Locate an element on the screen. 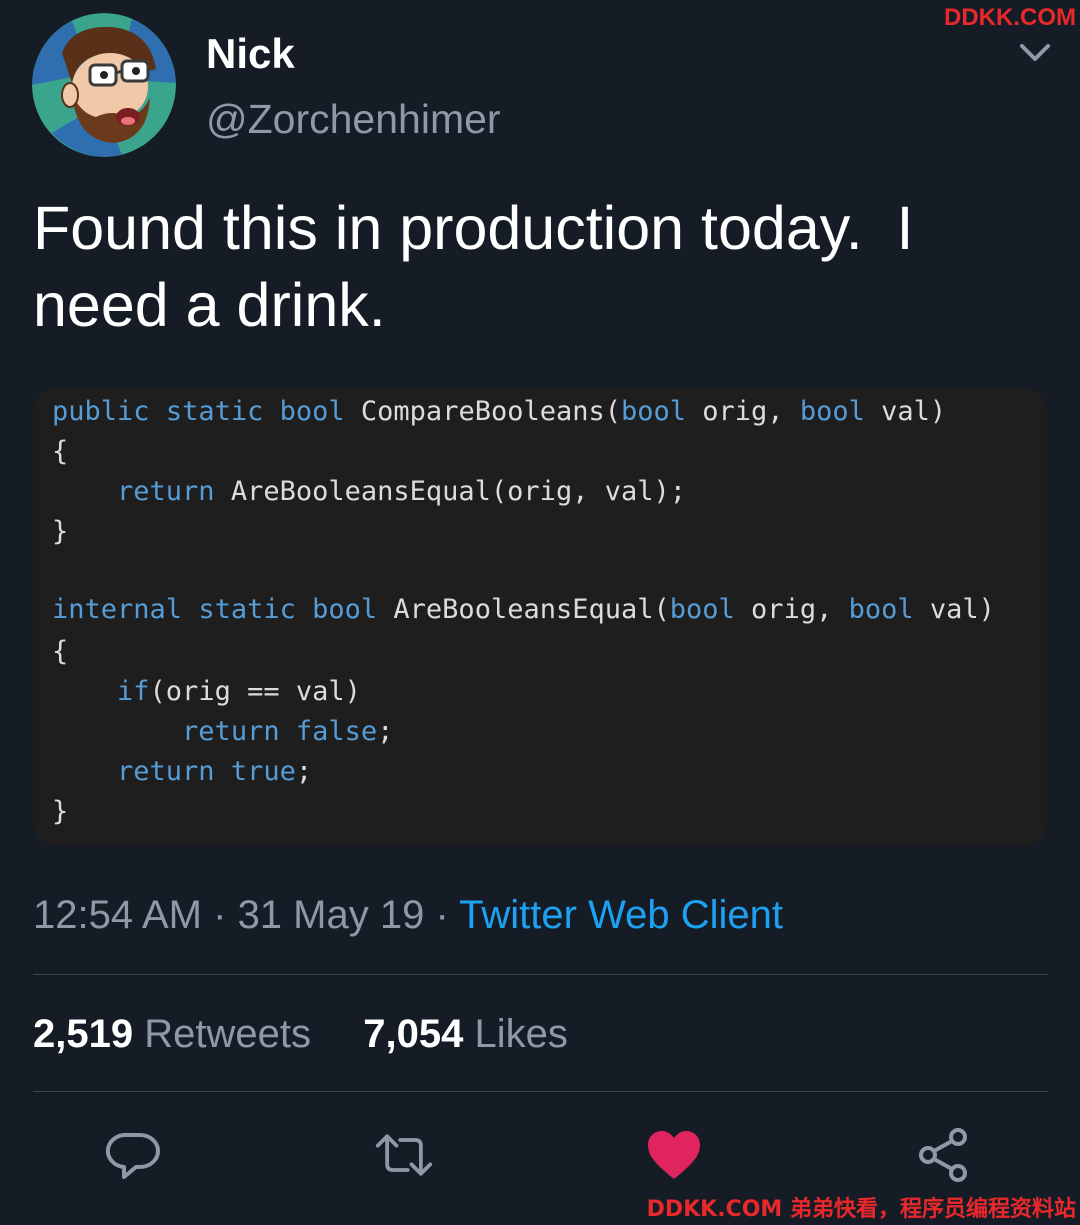  like-button is located at coordinates (674, 1155).